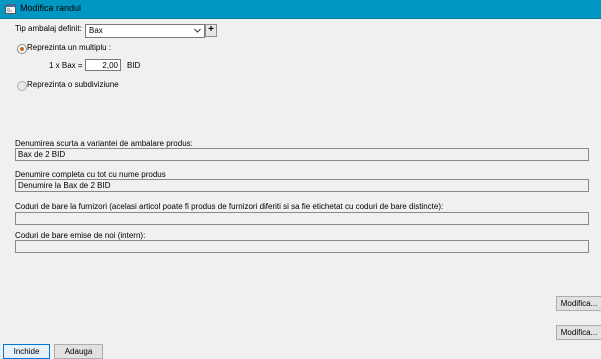 The height and width of the screenshot is (359, 601). Describe the element at coordinates (302, 185) in the screenshot. I see `full-name-field: Denumire la Bax de 2 BID` at that location.